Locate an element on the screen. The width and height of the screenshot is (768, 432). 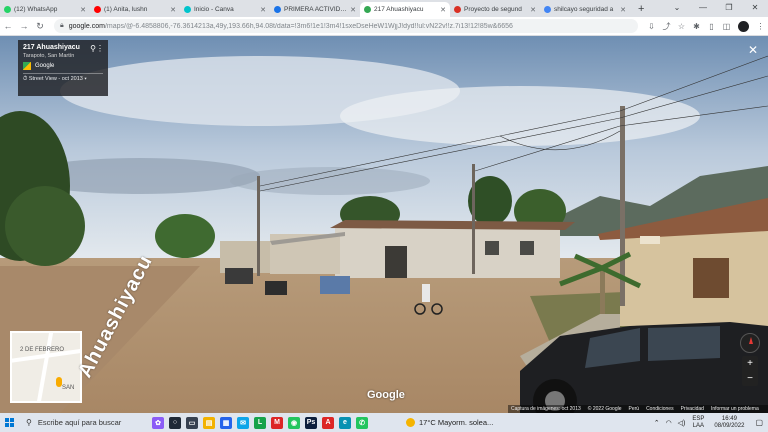
privacy-link: Privacidad is located at coordinates (692, 409).